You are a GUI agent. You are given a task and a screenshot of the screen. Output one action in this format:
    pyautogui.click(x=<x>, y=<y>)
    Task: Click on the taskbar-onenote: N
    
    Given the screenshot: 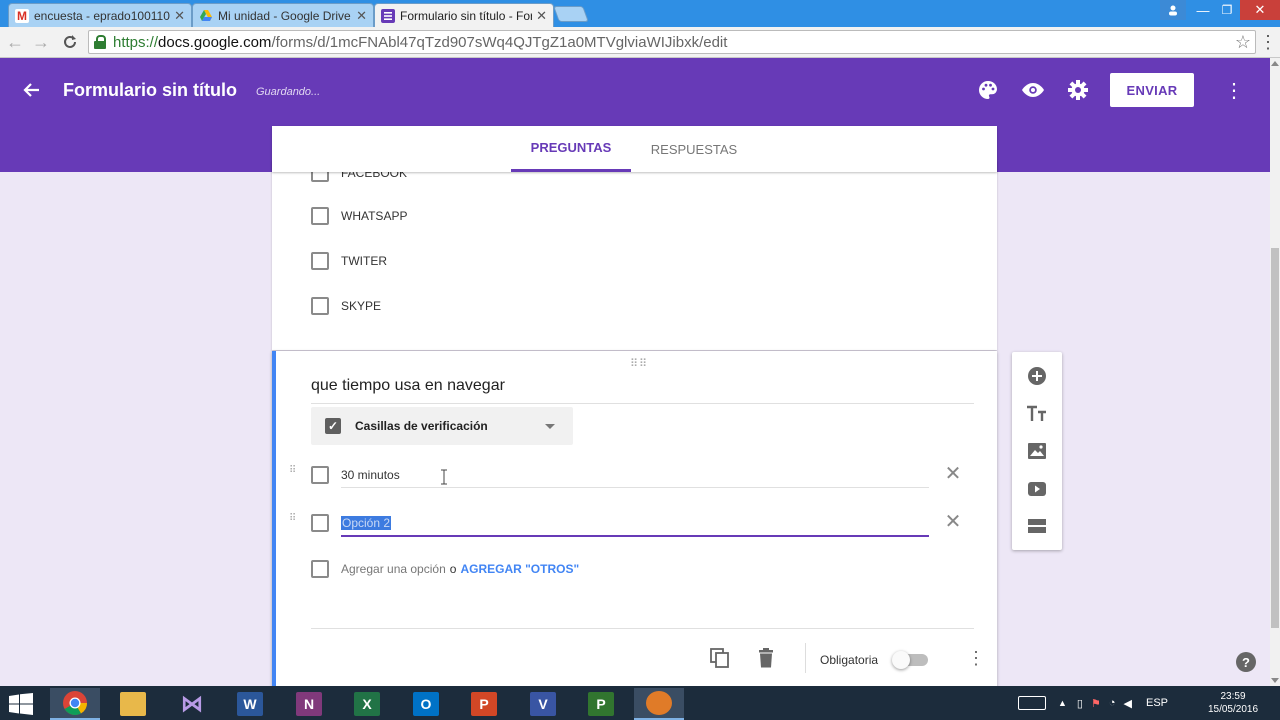 What is the action you would take?
    pyautogui.click(x=309, y=704)
    